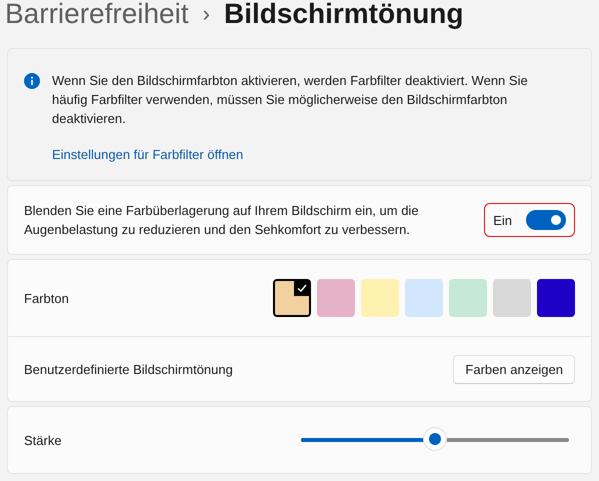 Image resolution: width=599 pixels, height=481 pixels. I want to click on tint-label: Farbton, so click(46, 298).